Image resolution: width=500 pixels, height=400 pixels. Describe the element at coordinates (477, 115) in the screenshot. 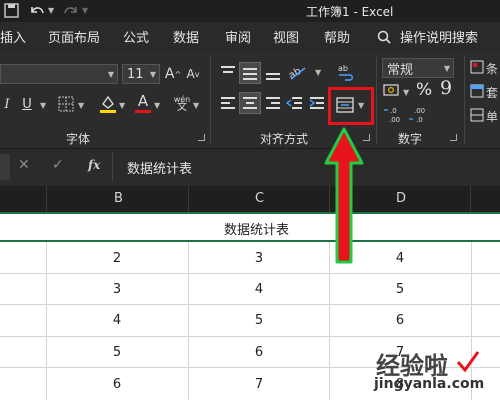

I see `cell-styles-icon` at that location.